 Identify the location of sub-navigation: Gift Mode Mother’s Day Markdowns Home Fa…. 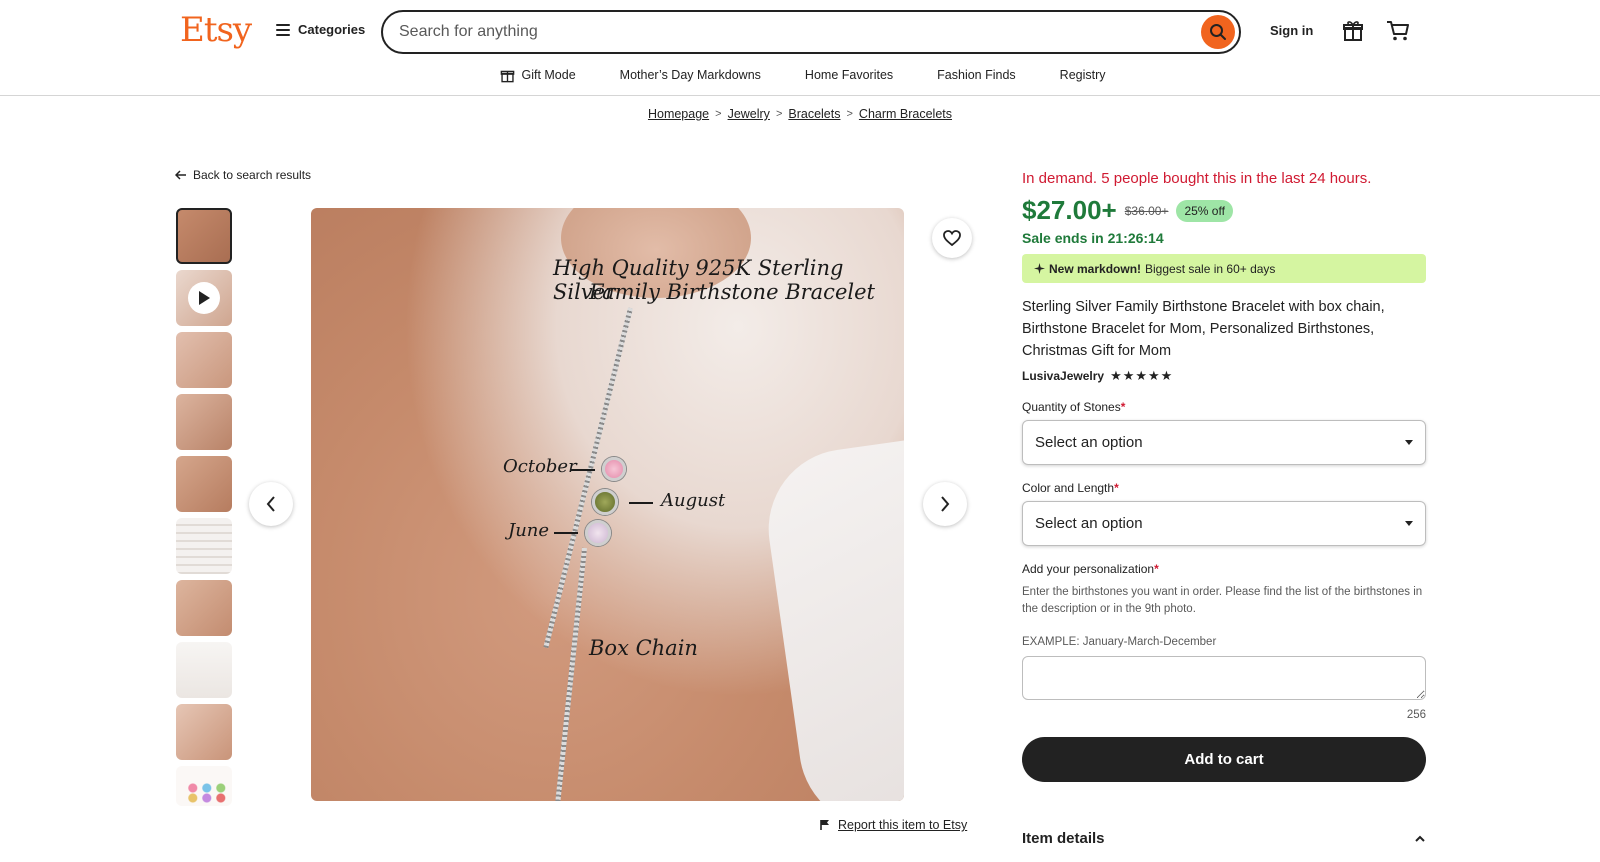
(800, 75).